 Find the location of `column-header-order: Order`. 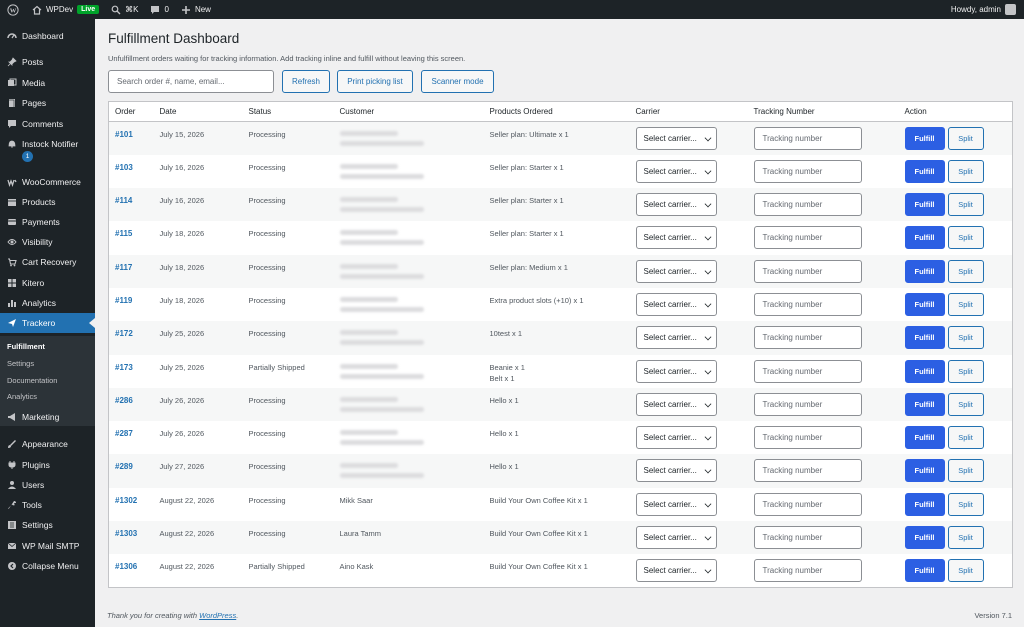

column-header-order: Order is located at coordinates (131, 111).